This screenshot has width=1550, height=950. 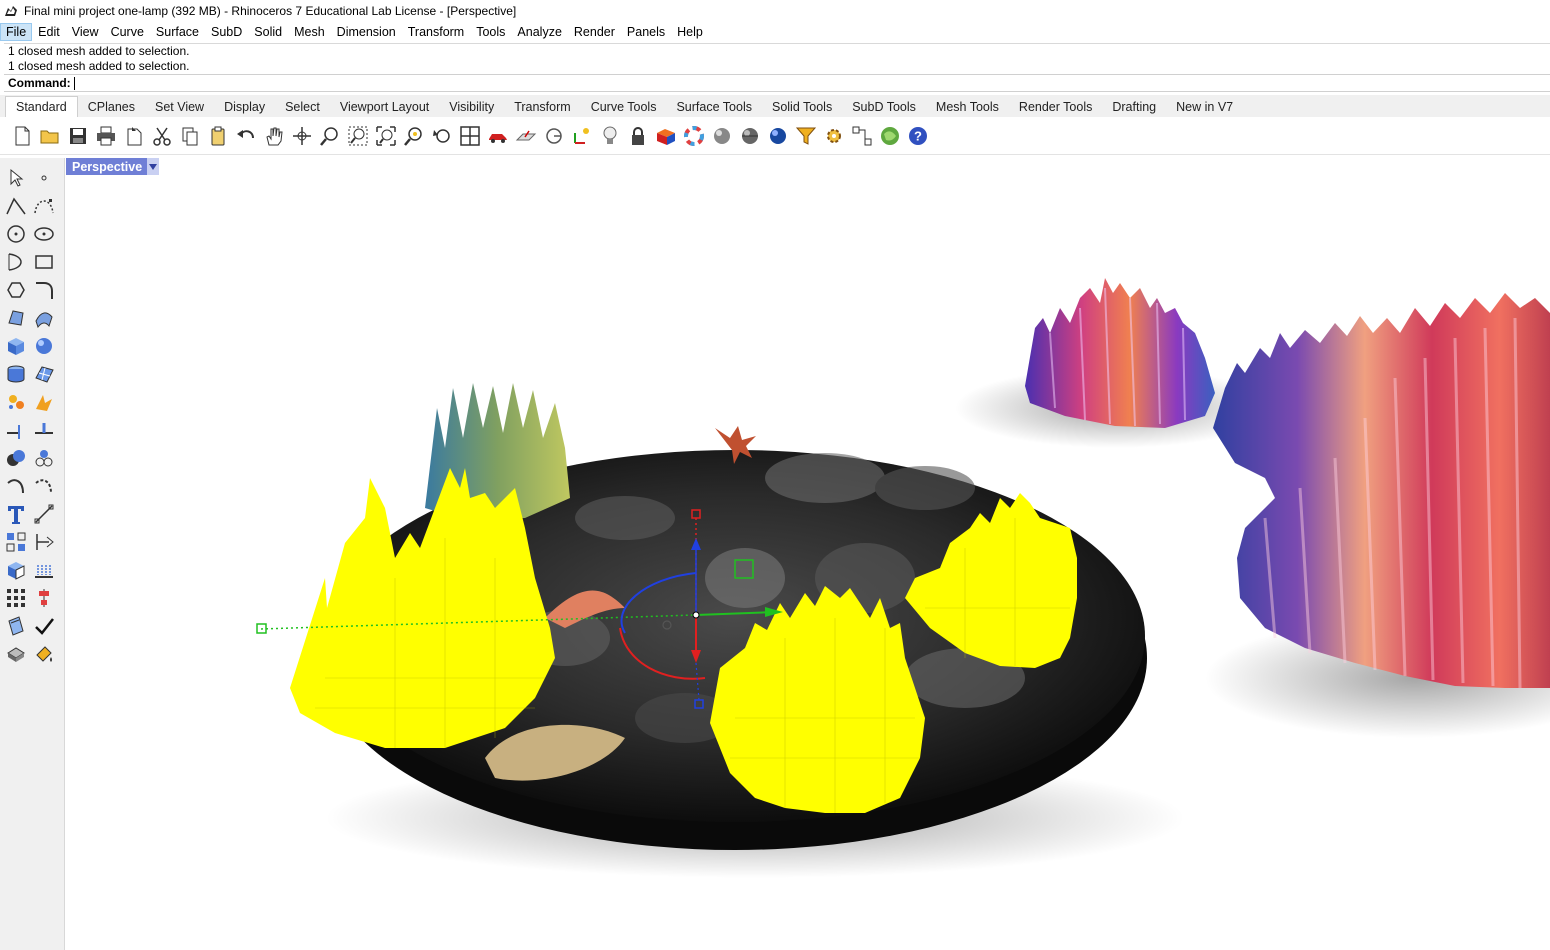 What do you see at coordinates (539, 32) in the screenshot?
I see `menu-analyze: Analyze` at bounding box center [539, 32].